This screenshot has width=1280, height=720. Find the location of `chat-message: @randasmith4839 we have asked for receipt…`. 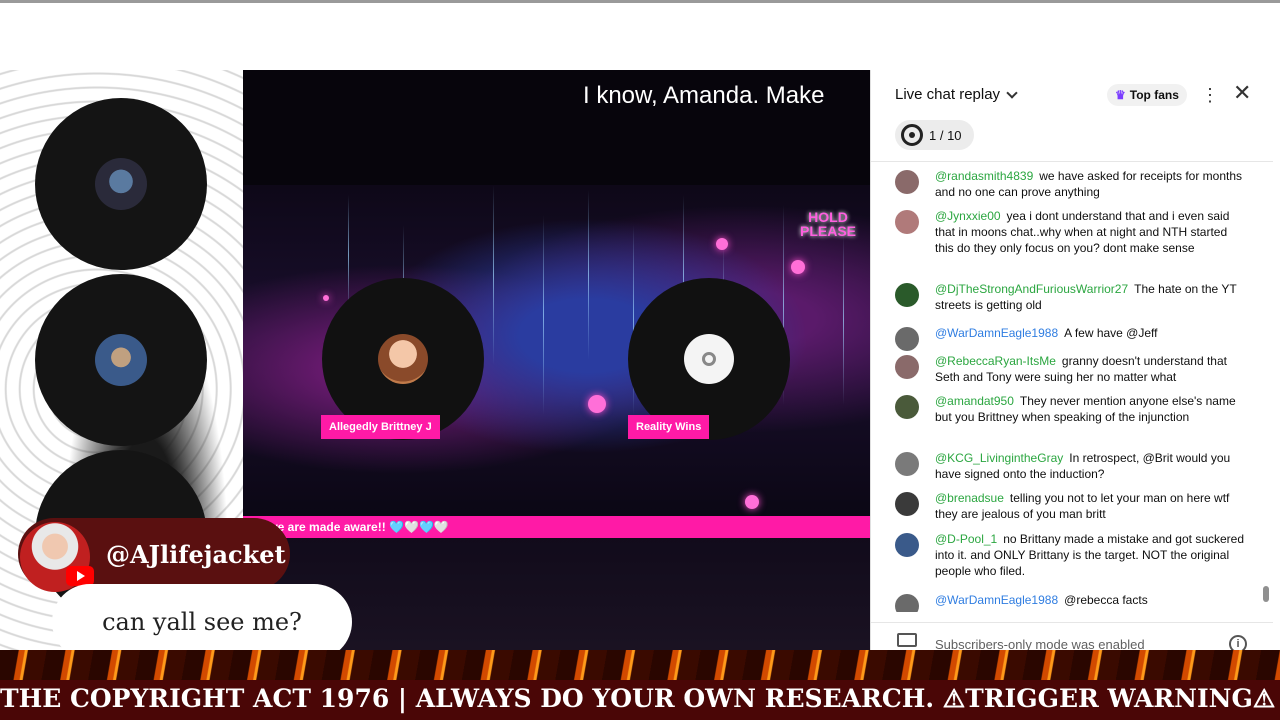

chat-message: @randasmith4839 we have asked for receipt… is located at coordinates (1070, 185).